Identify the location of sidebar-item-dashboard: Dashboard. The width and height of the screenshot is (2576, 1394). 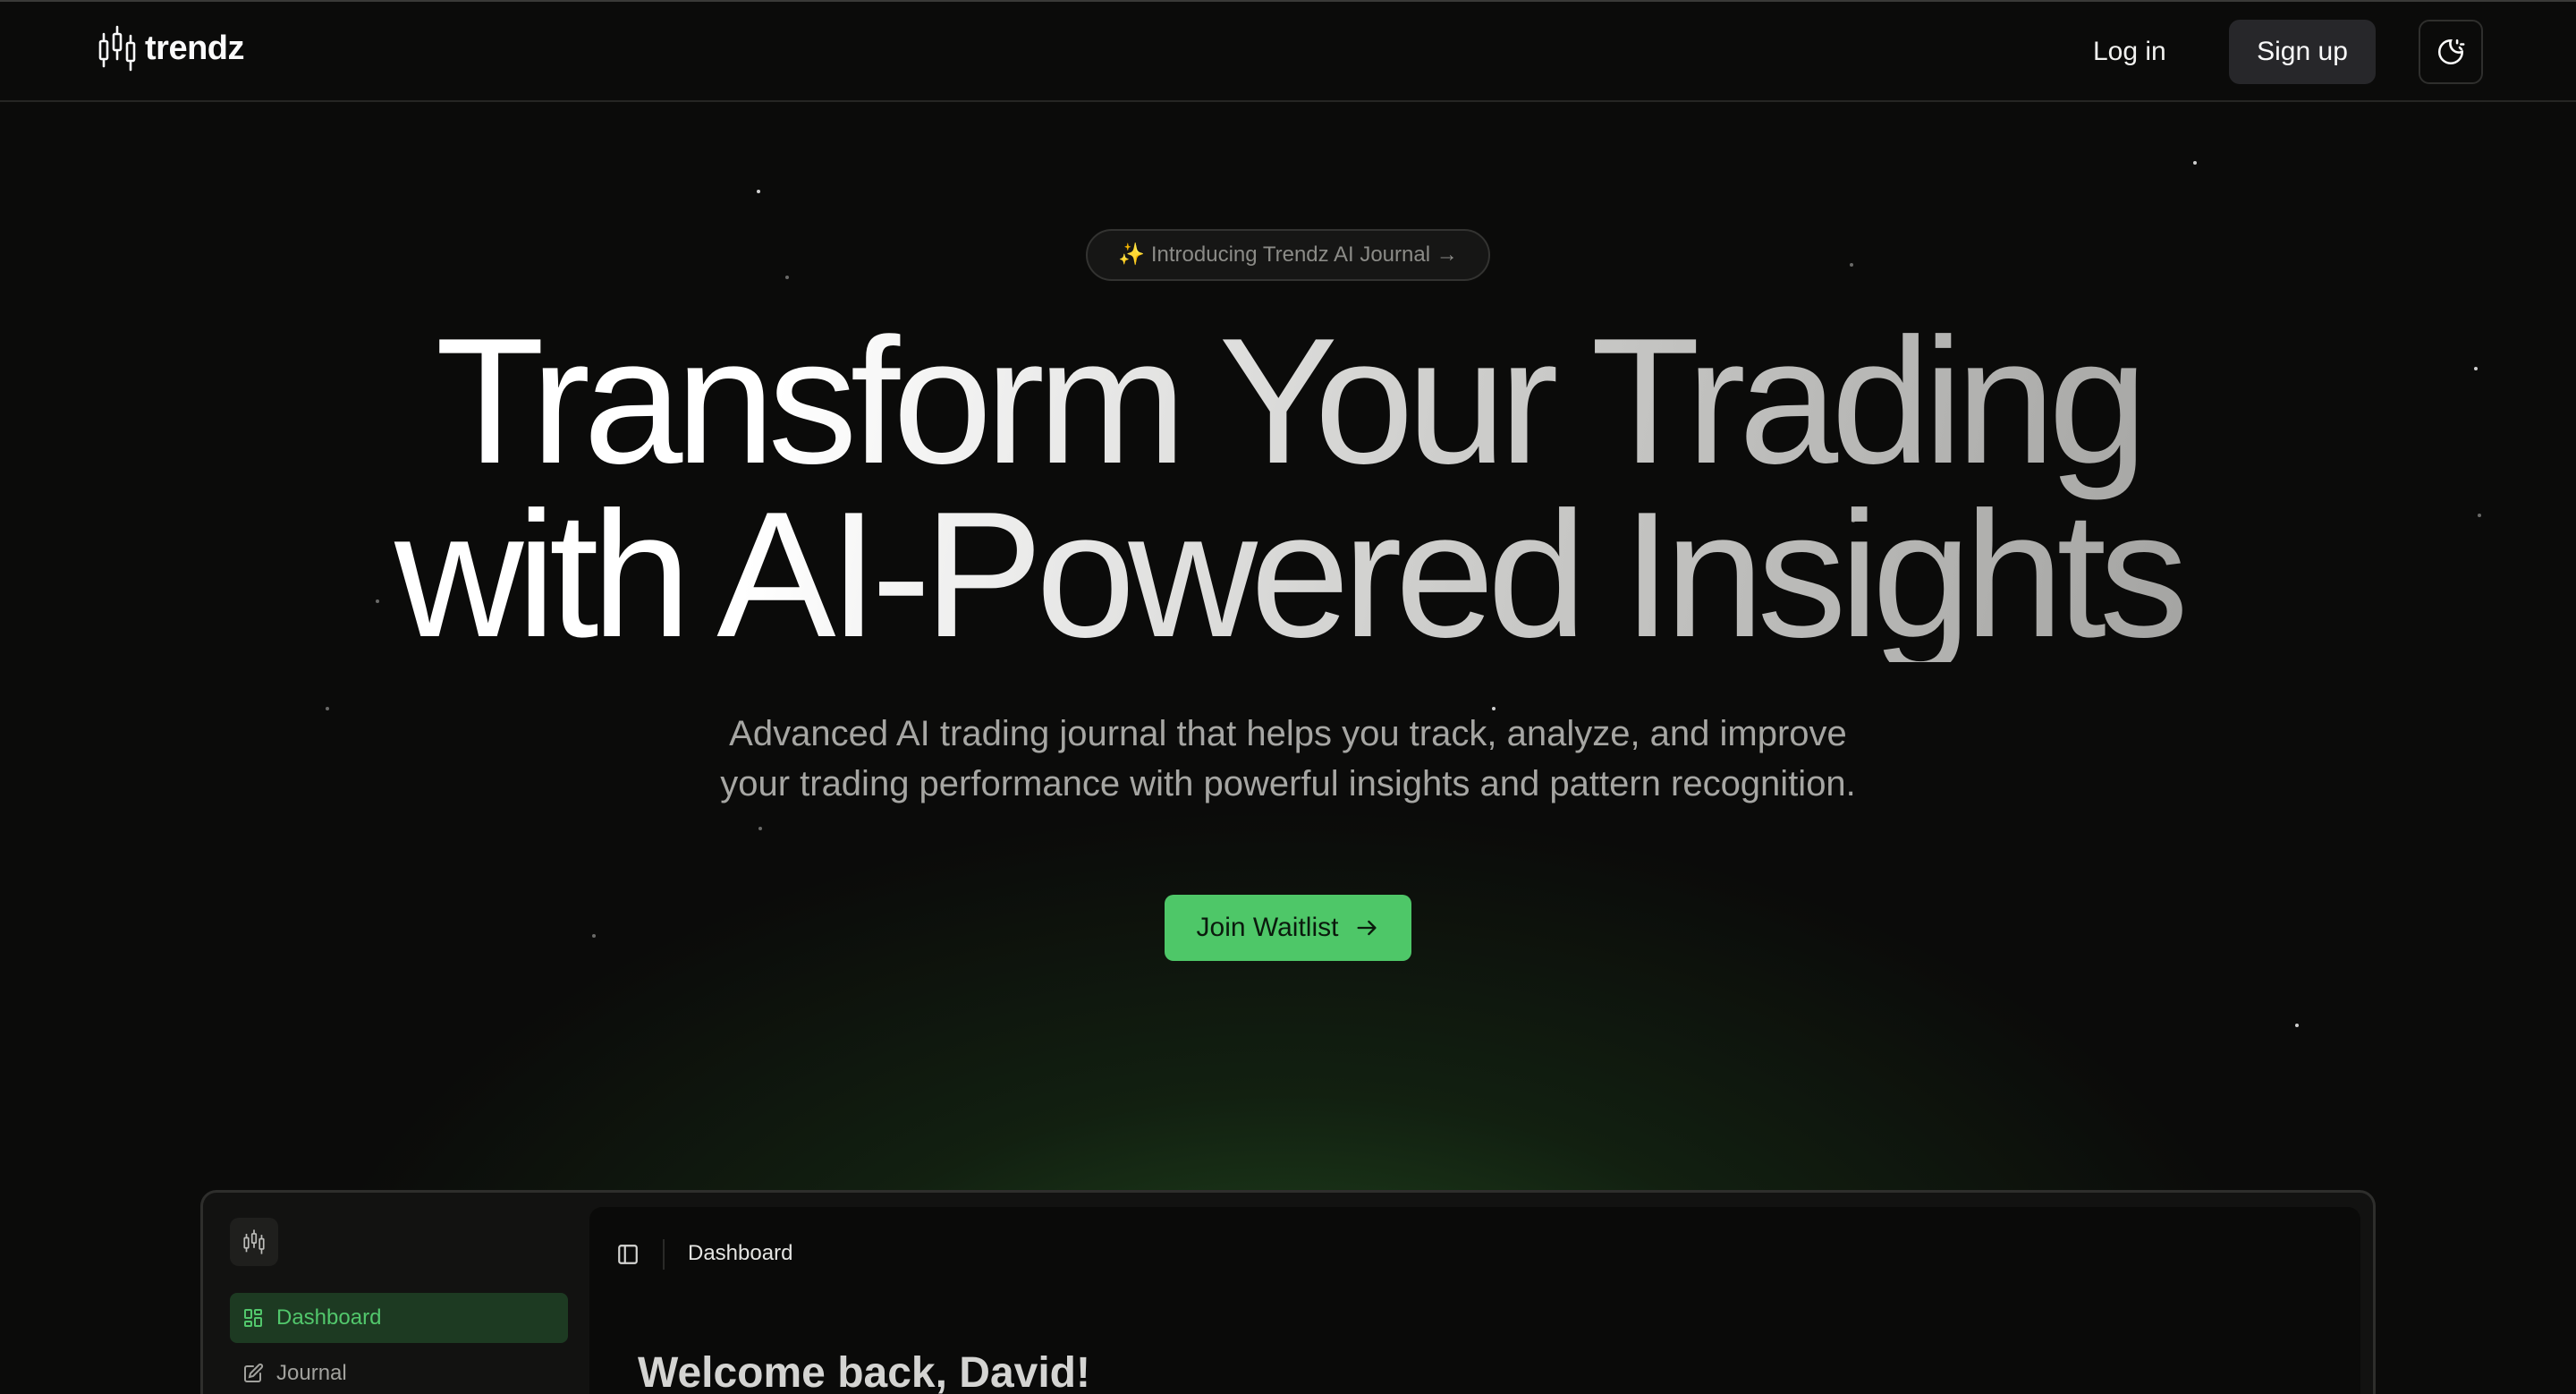
(399, 1318).